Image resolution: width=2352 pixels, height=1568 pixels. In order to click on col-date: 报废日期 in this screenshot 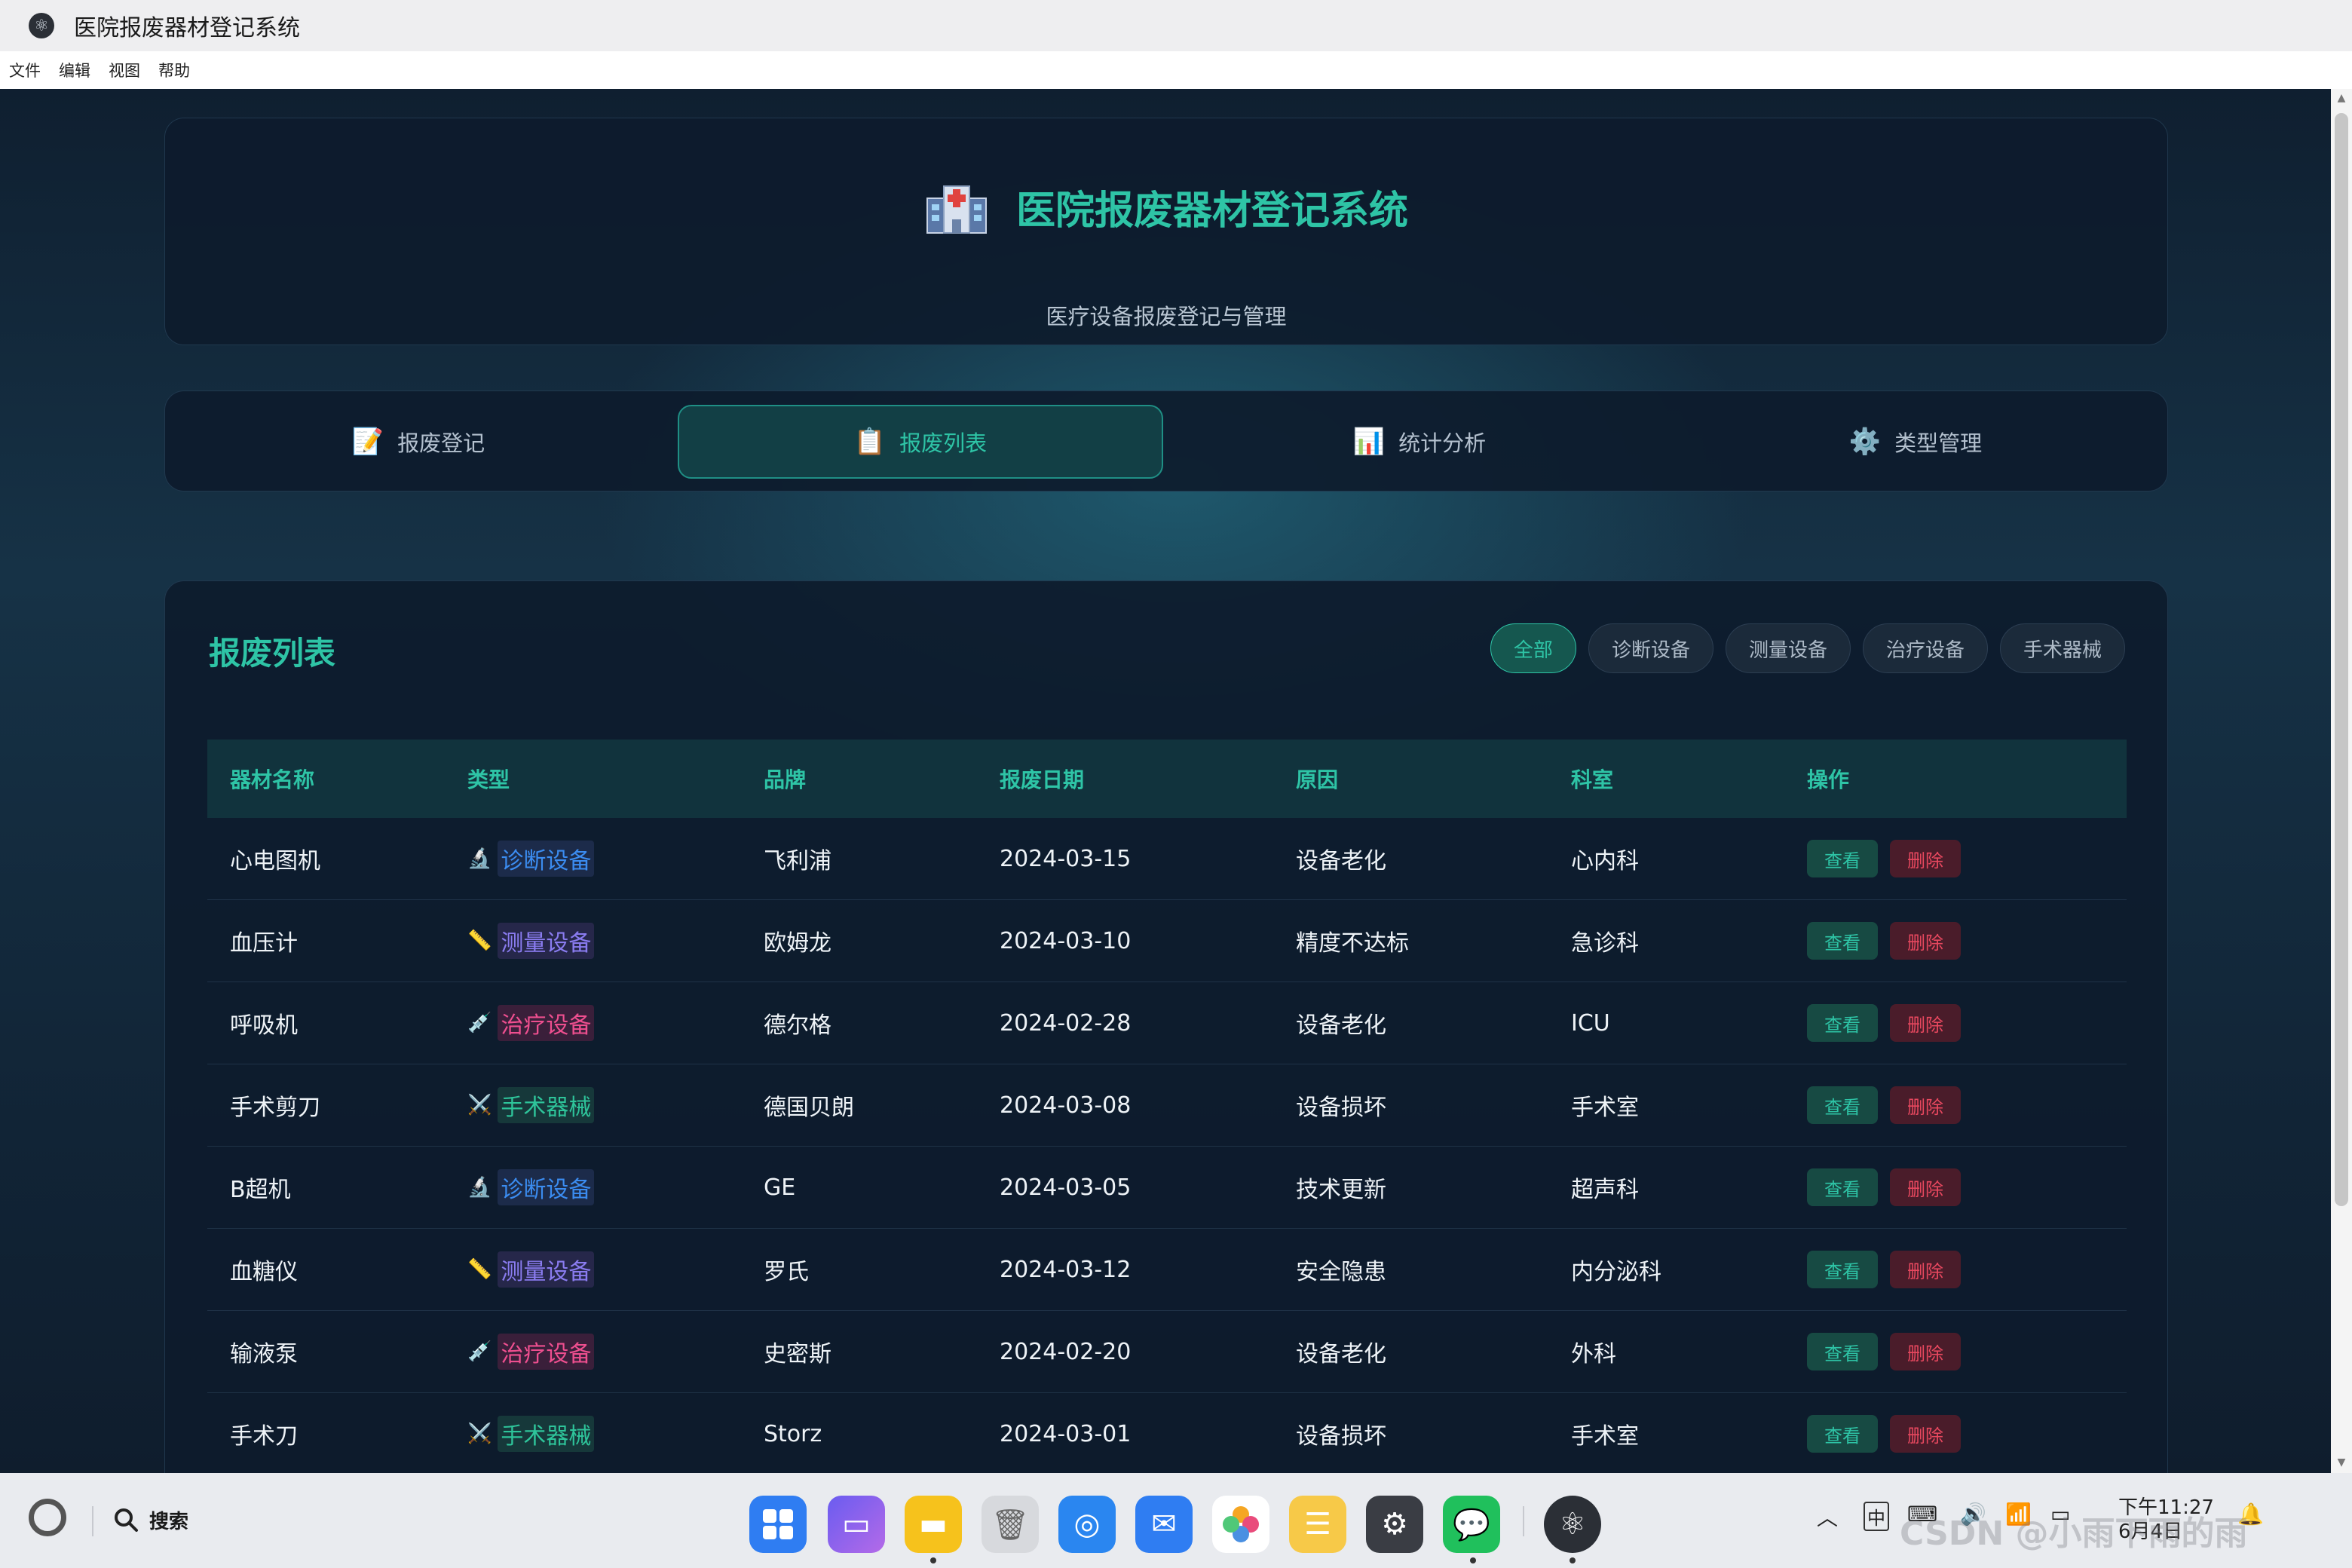, I will do `click(1125, 779)`.